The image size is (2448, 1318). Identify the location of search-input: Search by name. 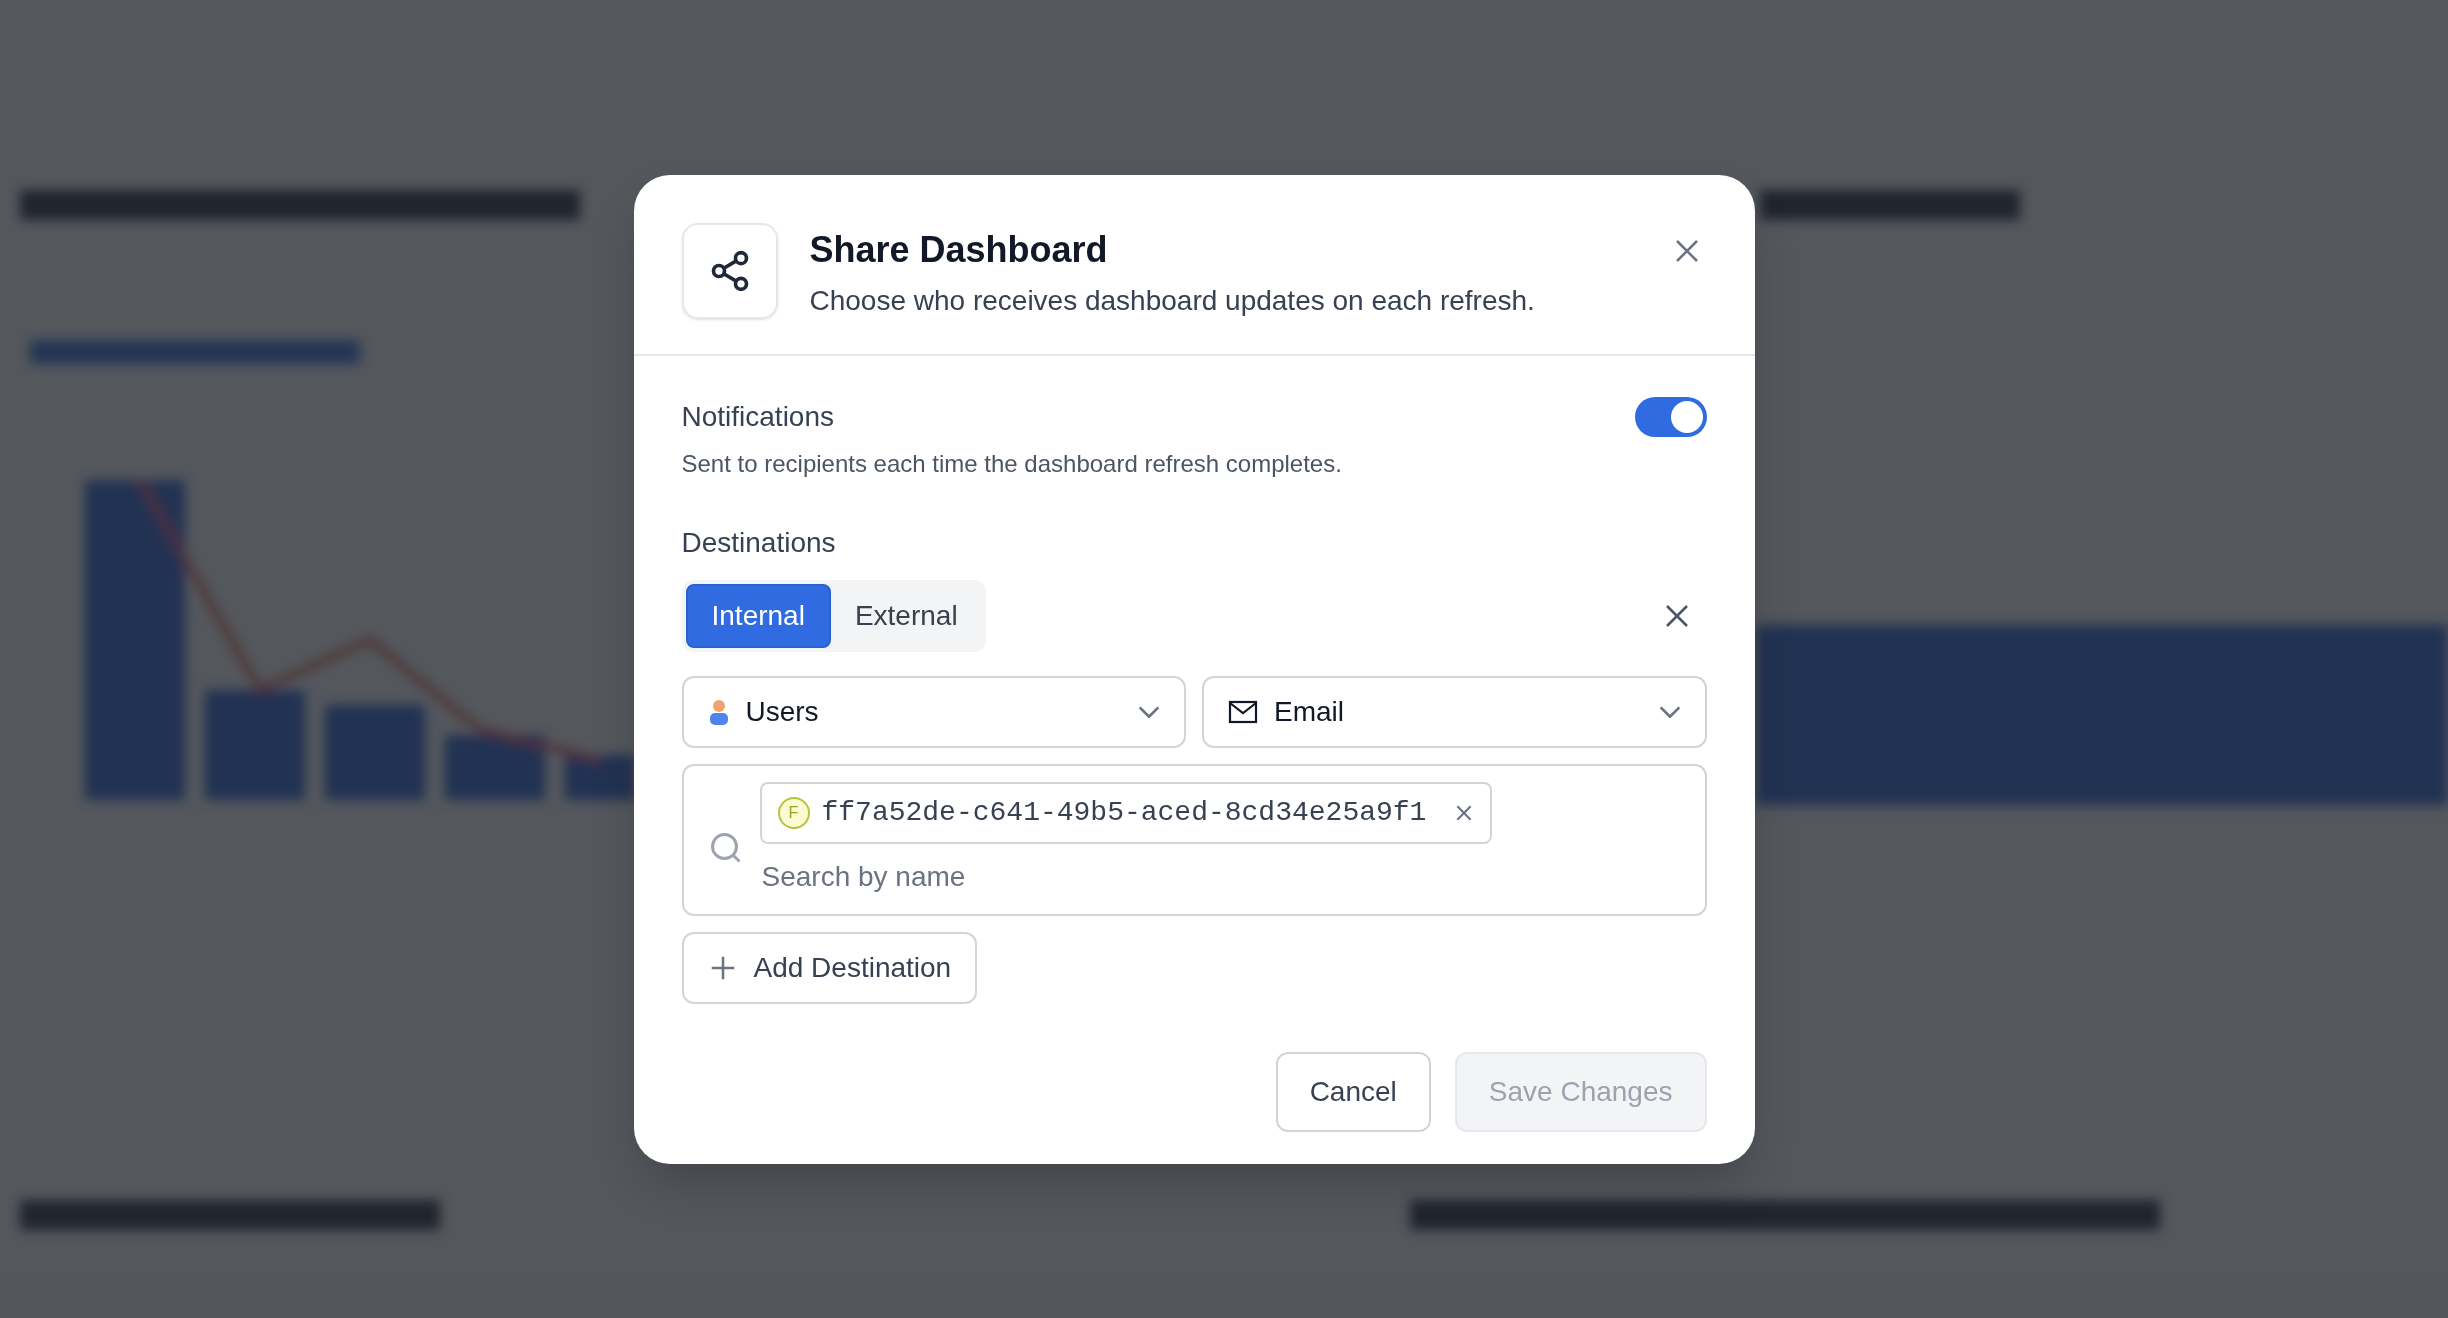
(1224, 876).